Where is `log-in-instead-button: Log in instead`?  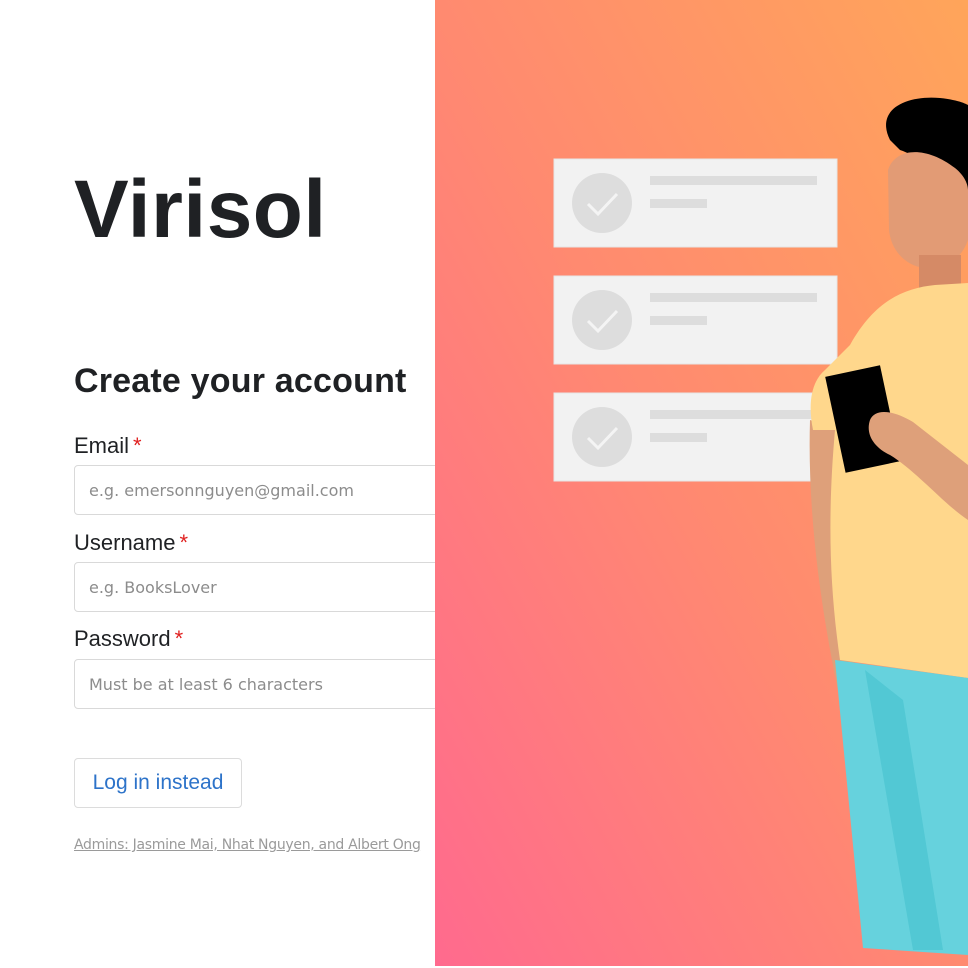 log-in-instead-button: Log in instead is located at coordinates (158, 783).